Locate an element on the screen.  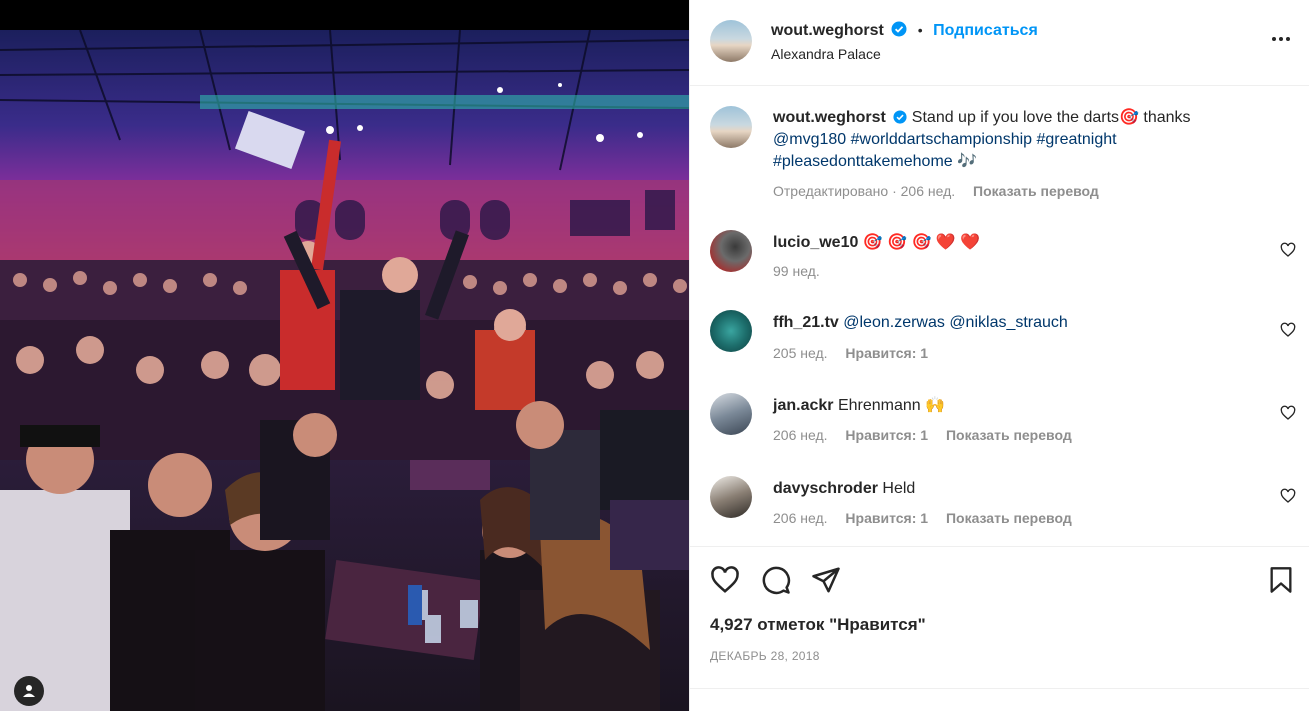
author-avatar is located at coordinates (731, 41).